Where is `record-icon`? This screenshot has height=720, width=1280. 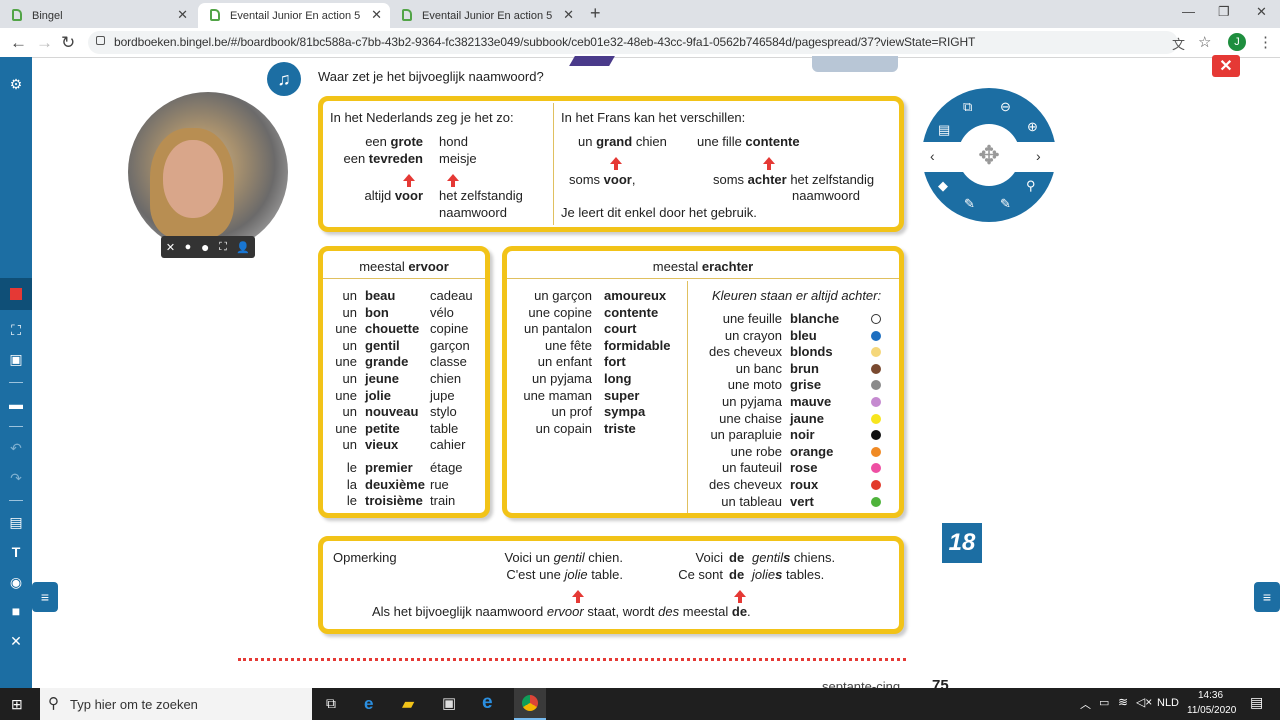 record-icon is located at coordinates (16, 294).